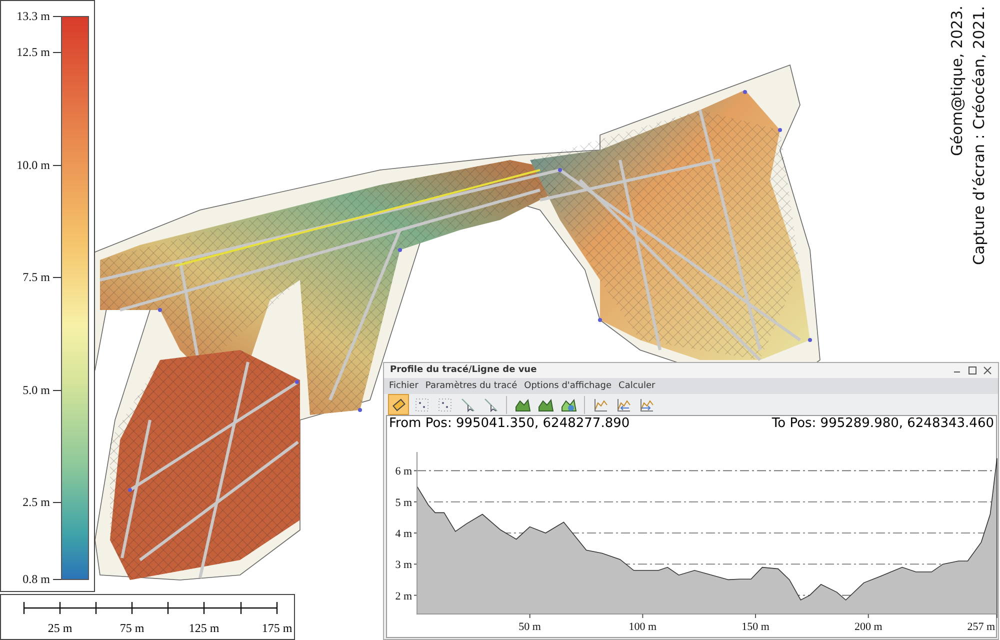  What do you see at coordinates (509, 423) in the screenshot?
I see `from-position: From Pos: 995041.350, 6248277.890` at bounding box center [509, 423].